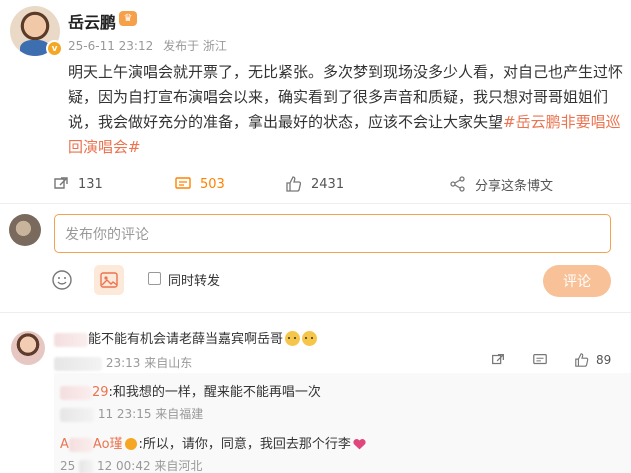 The image size is (631, 473). What do you see at coordinates (328, 184) in the screenshot?
I see `like-count: 2431` at bounding box center [328, 184].